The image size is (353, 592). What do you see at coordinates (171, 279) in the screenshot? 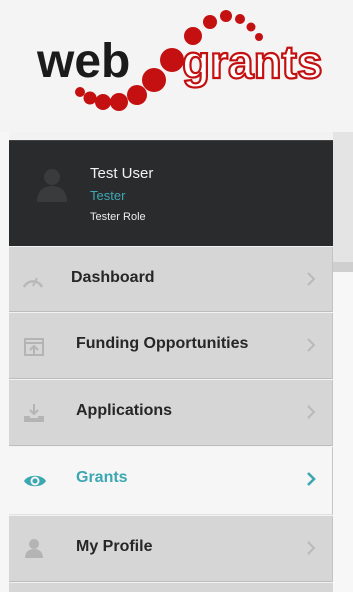
I see `nav-item-dashboard: Dashboard` at bounding box center [171, 279].